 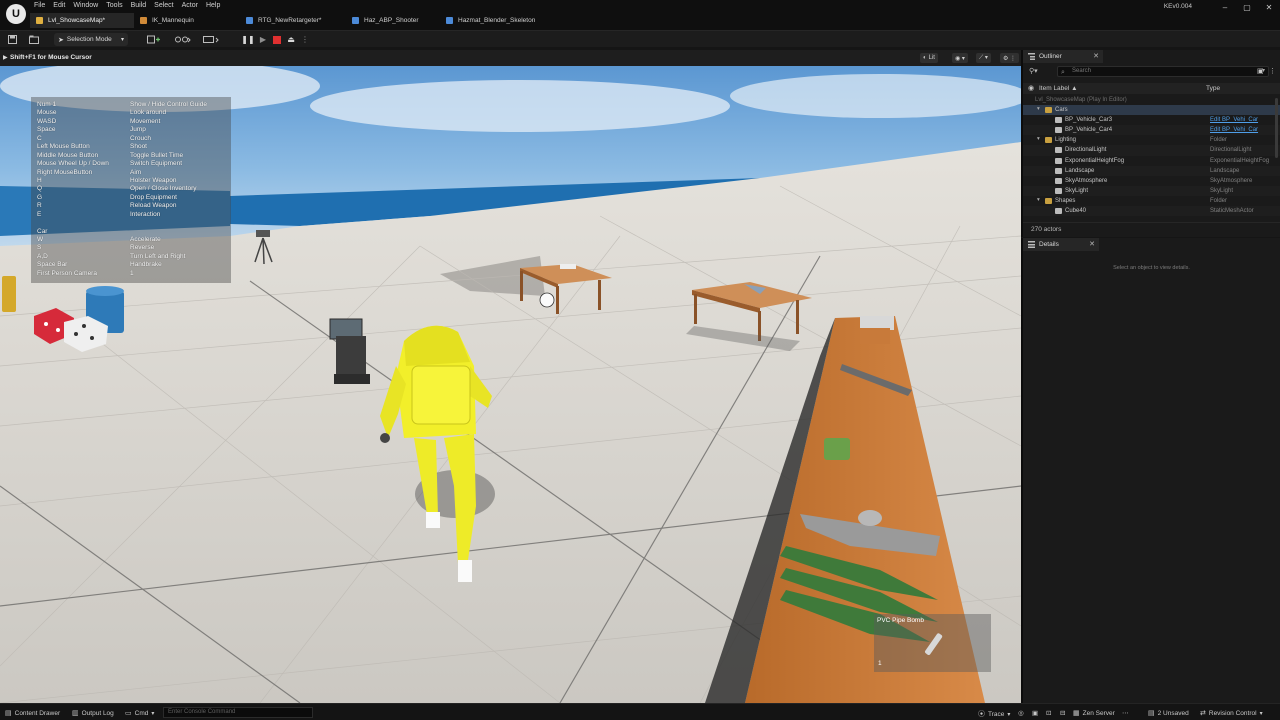 I want to click on play-options-icon: ⋮, so click(x=305, y=39).